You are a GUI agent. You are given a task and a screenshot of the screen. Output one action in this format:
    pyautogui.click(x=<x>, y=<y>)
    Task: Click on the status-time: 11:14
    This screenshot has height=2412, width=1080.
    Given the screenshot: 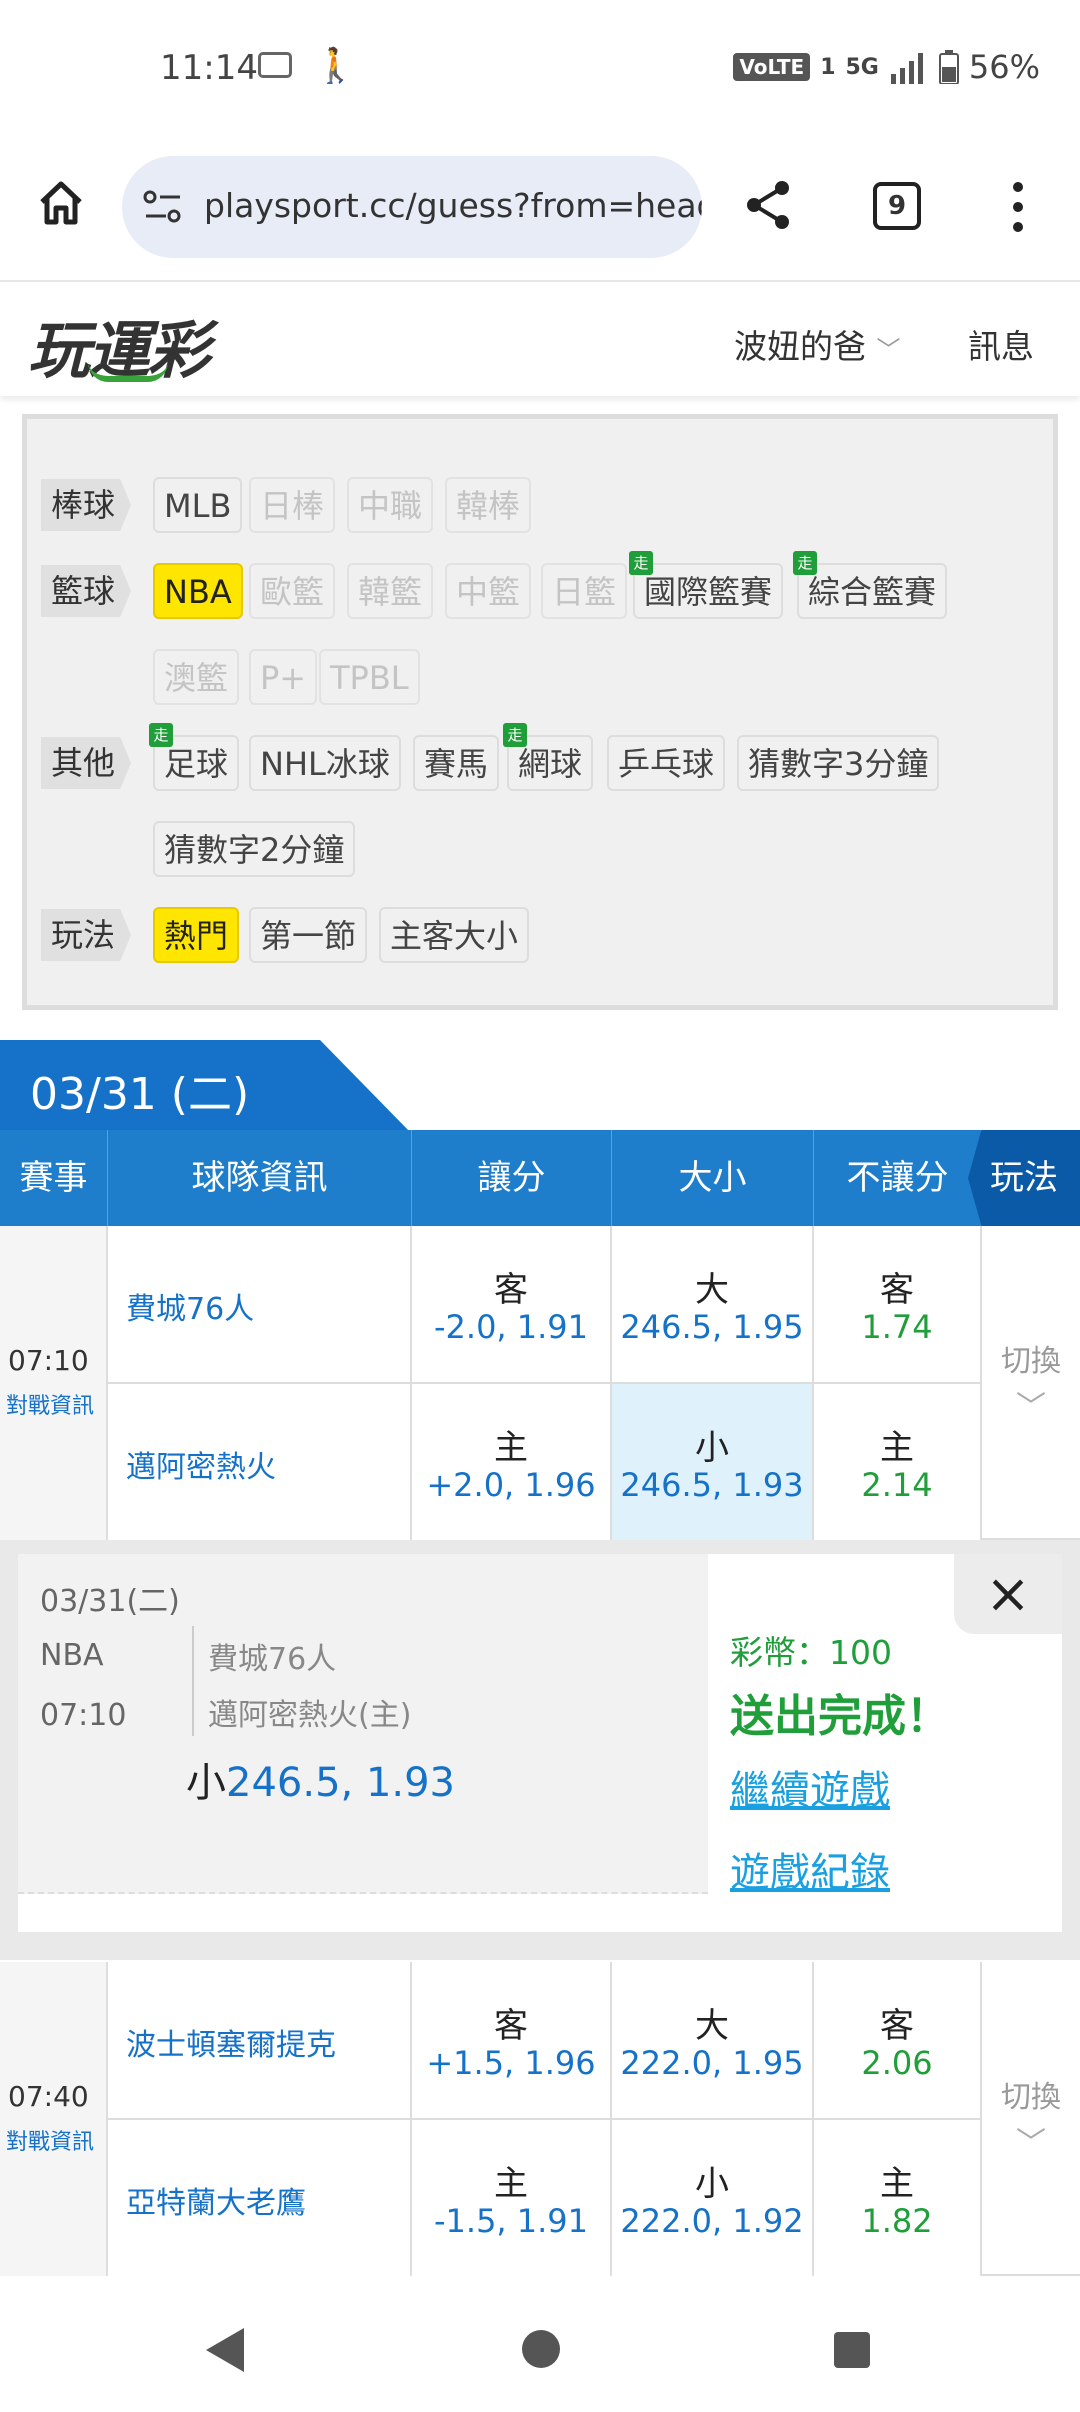 What is the action you would take?
    pyautogui.click(x=209, y=68)
    